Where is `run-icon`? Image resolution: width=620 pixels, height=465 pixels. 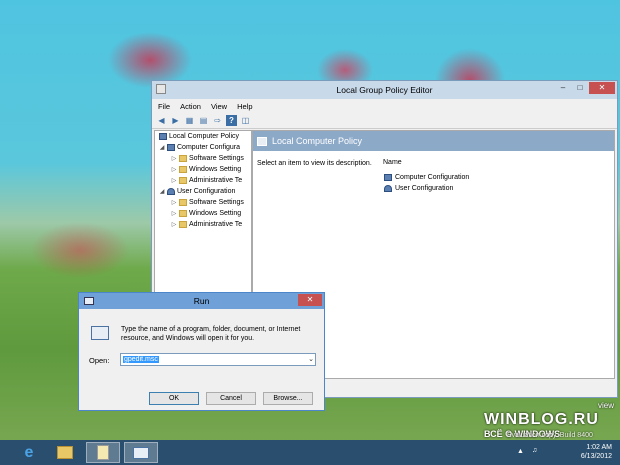
run-icon is located at coordinates (100, 333).